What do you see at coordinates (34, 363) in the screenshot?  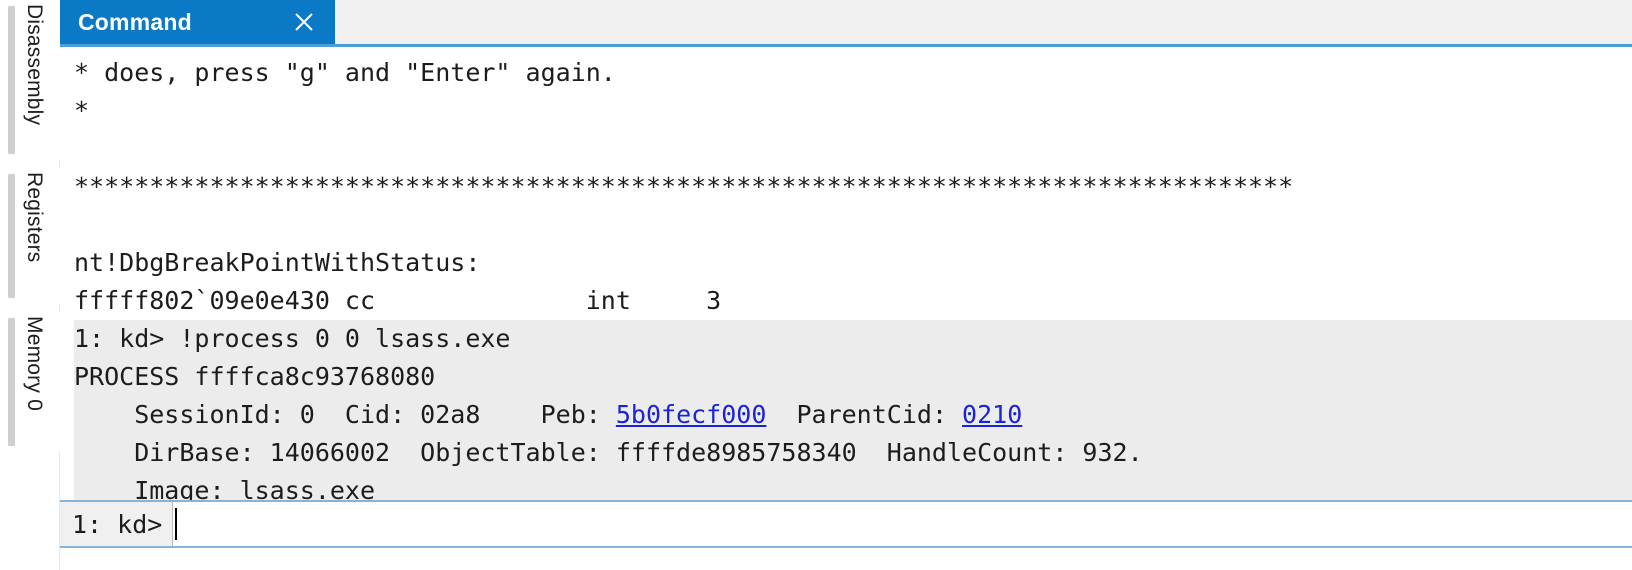 I see `dock-tab-label-memory-0: Memory 0` at bounding box center [34, 363].